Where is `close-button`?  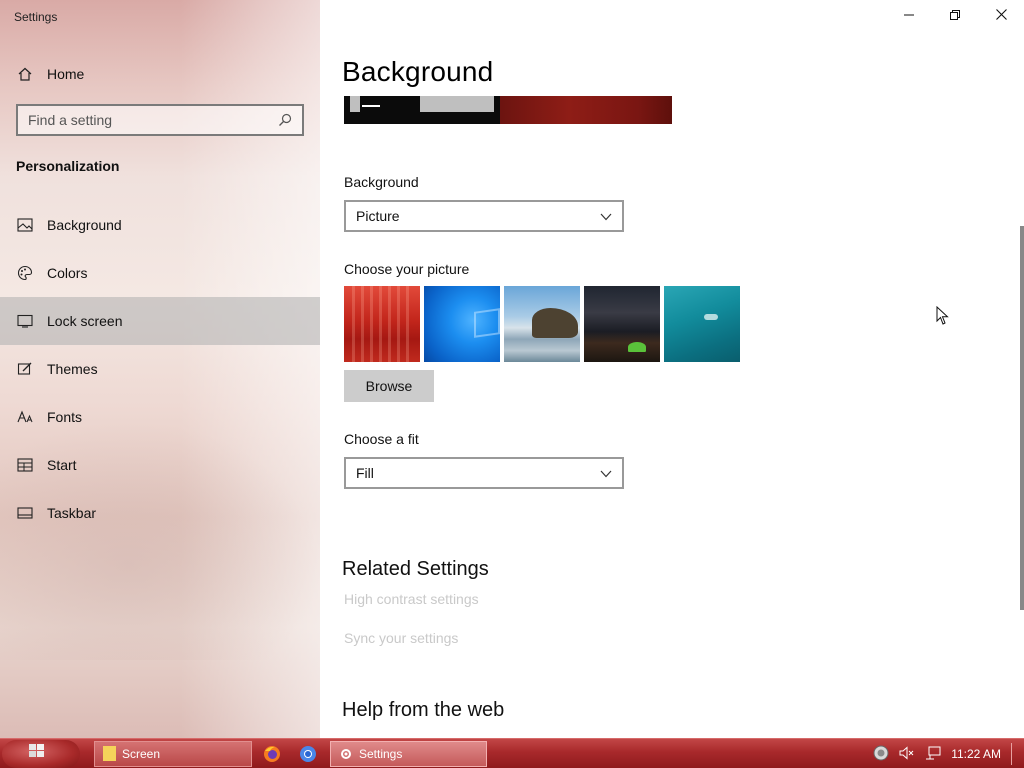
close-button is located at coordinates (1001, 16).